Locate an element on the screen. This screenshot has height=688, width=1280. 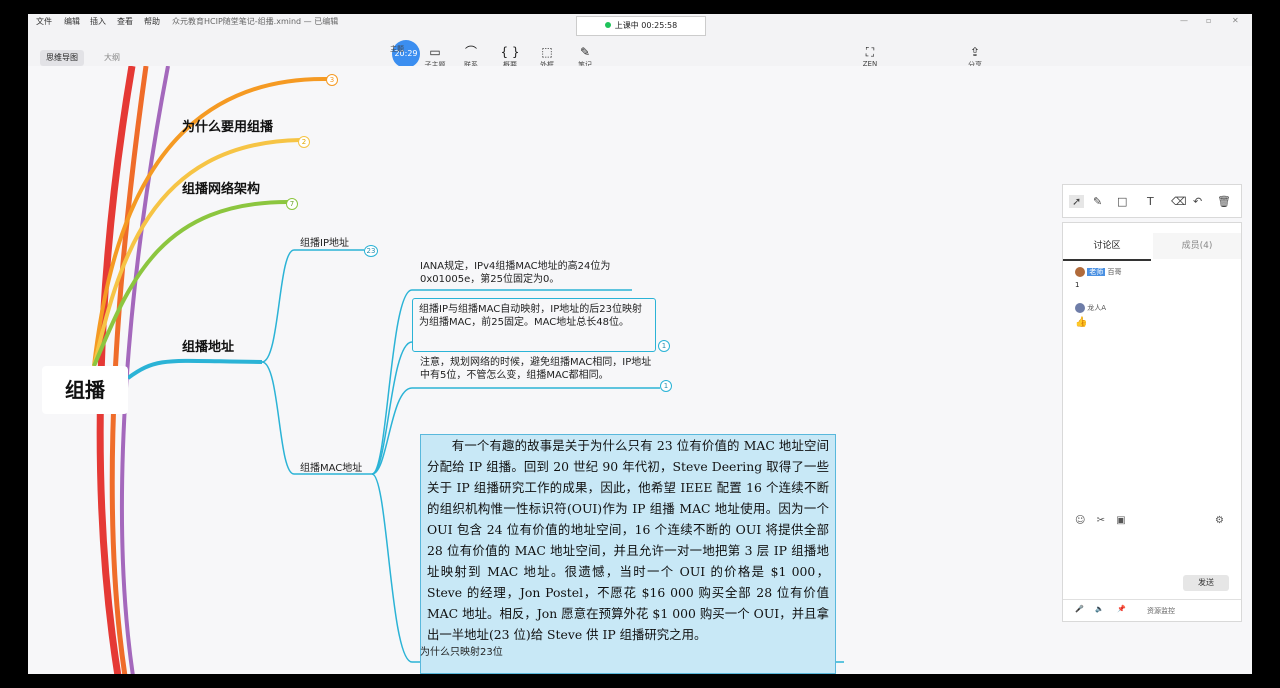
maximize-icon: ▫ is located at coordinates (1208, 20).